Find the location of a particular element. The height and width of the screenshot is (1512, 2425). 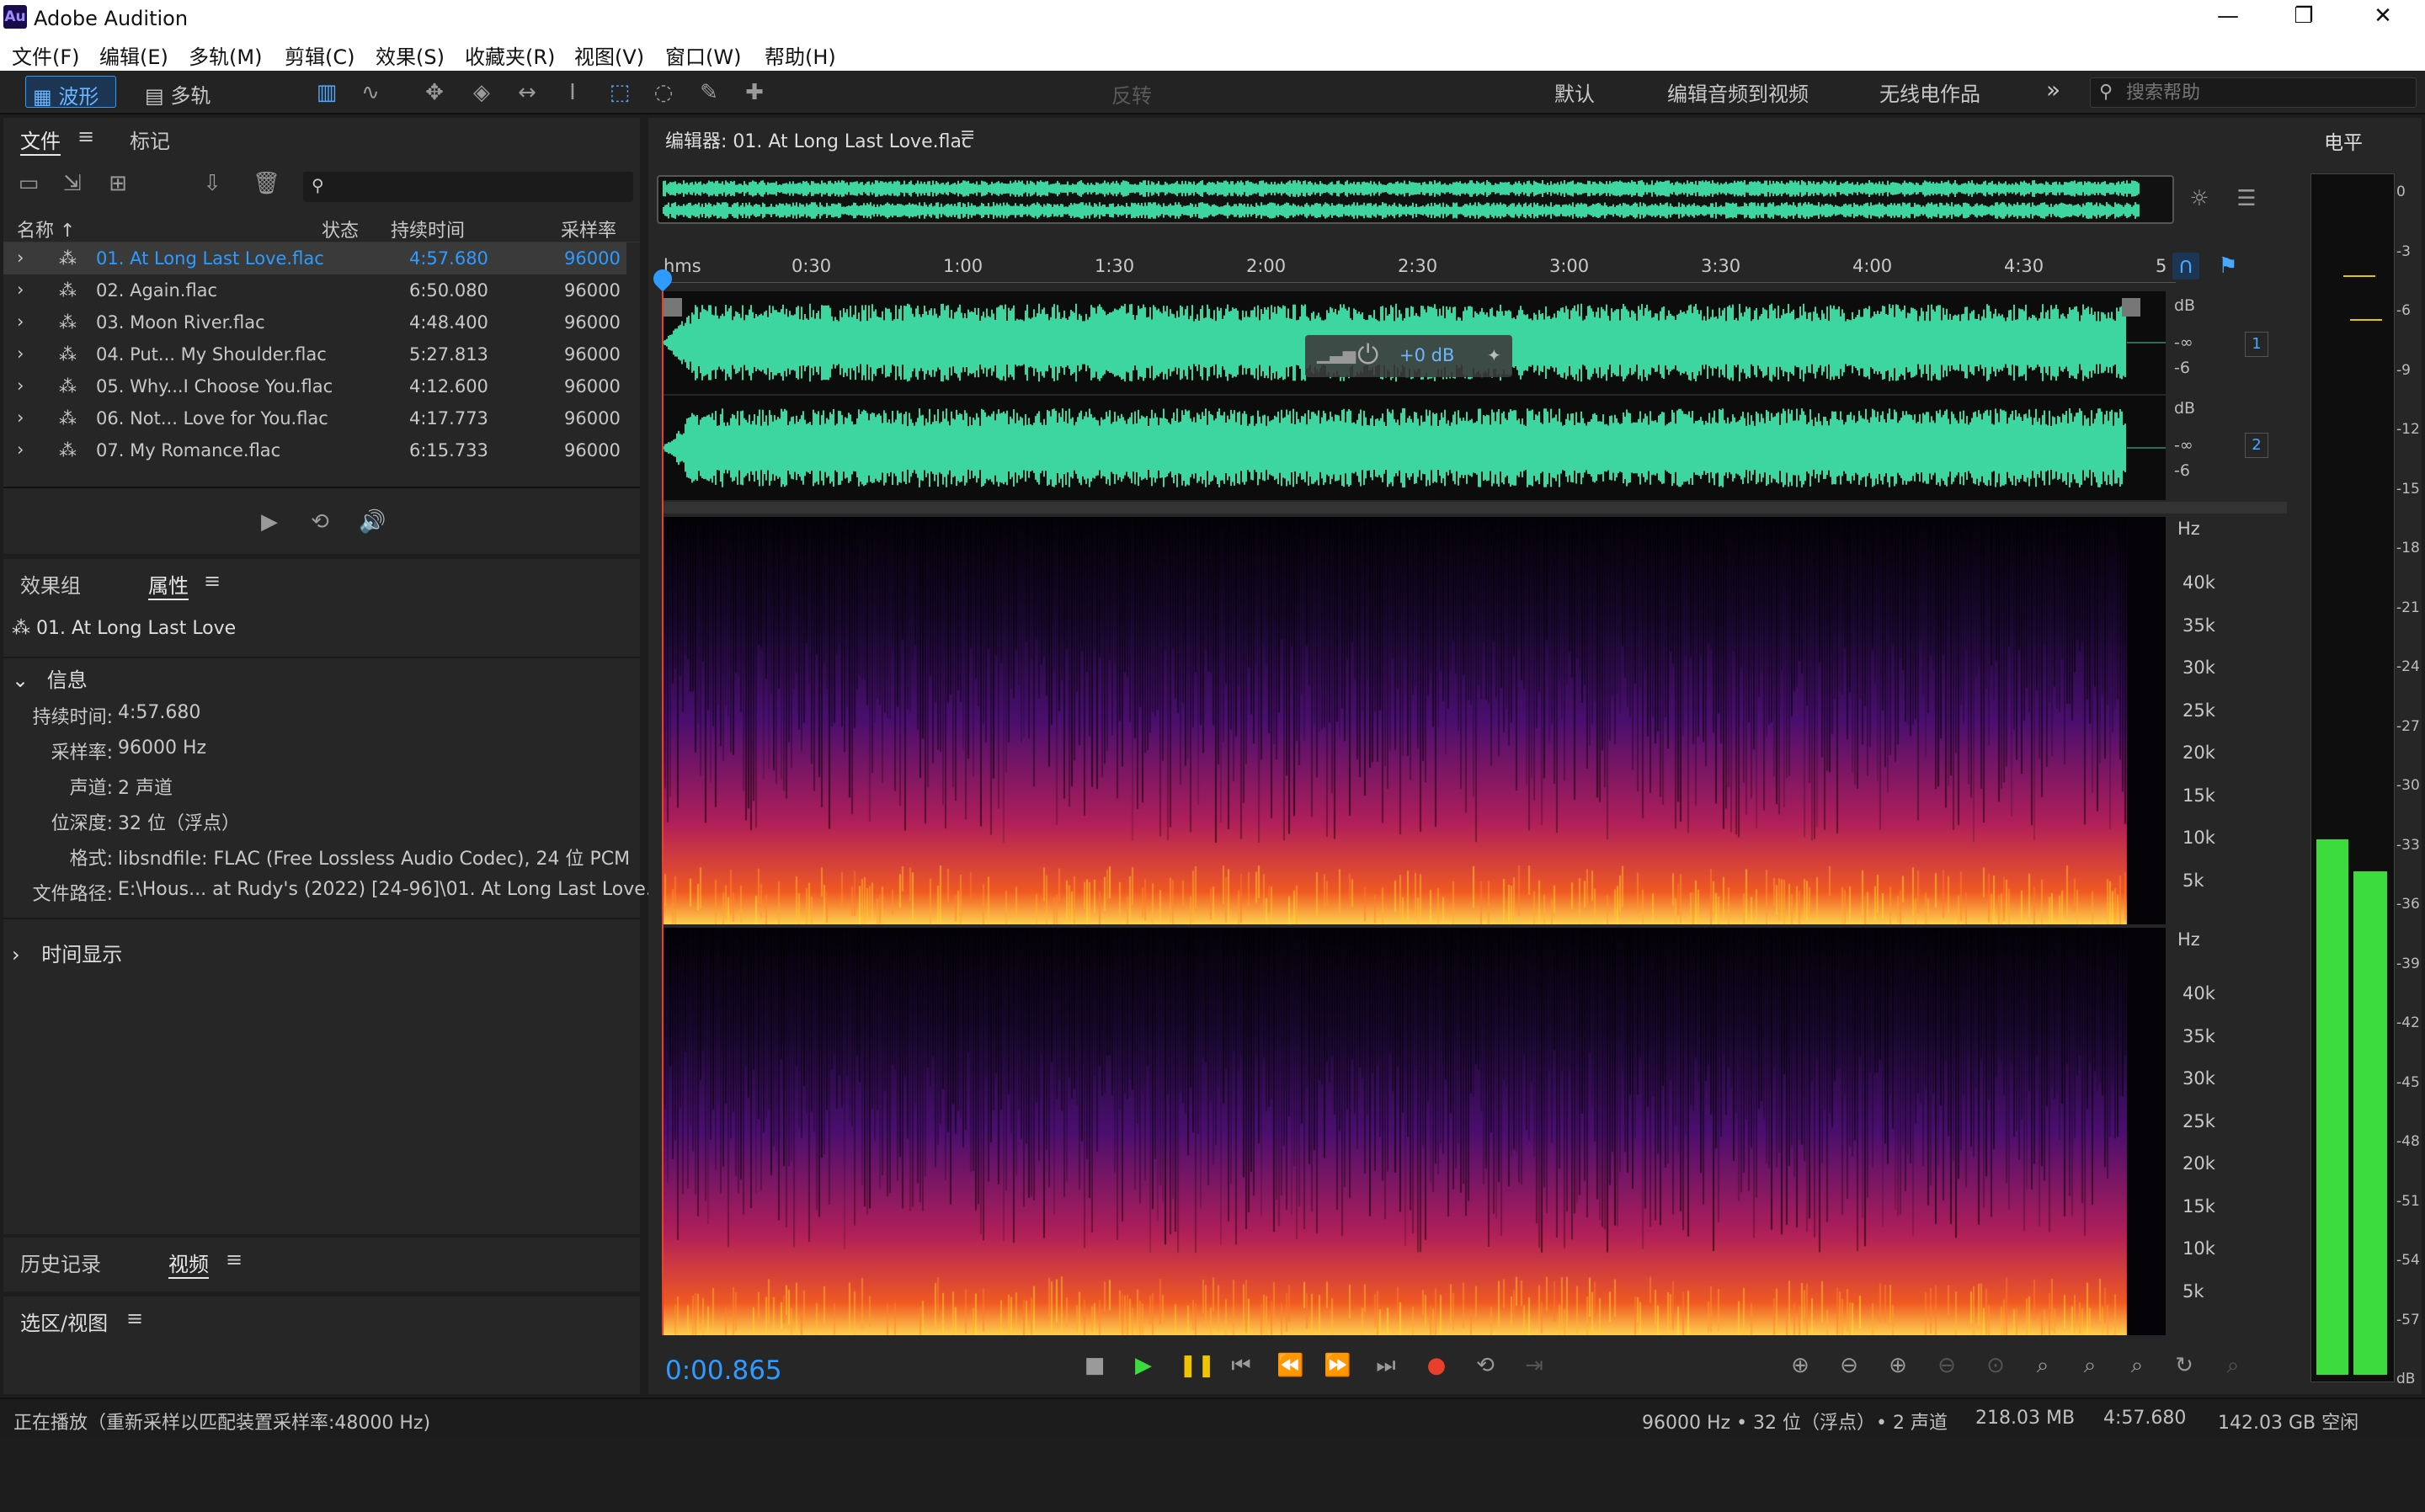

marquee-selection-icon: ⬚ is located at coordinates (619, 93).